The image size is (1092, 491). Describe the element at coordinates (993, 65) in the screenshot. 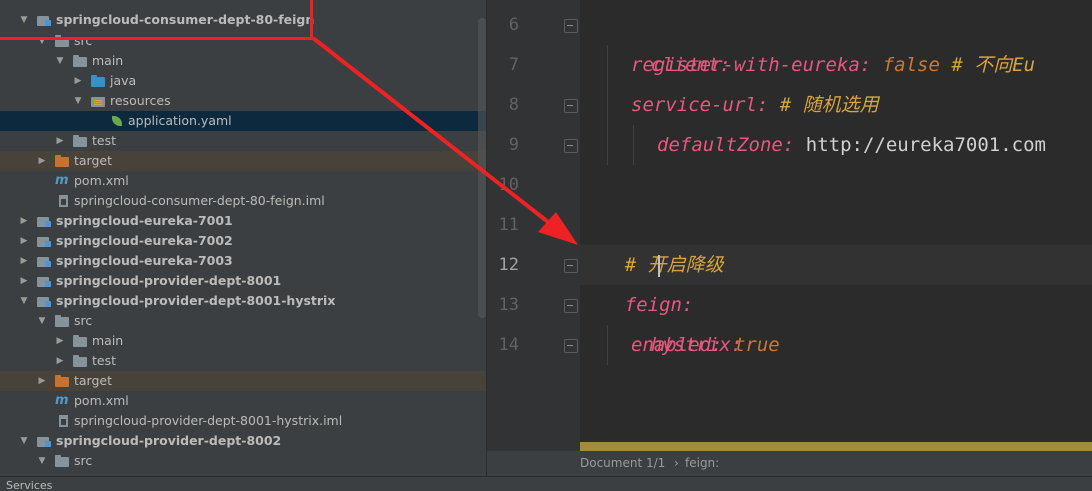

I see `yaml-comment: # 不向Eu` at that location.